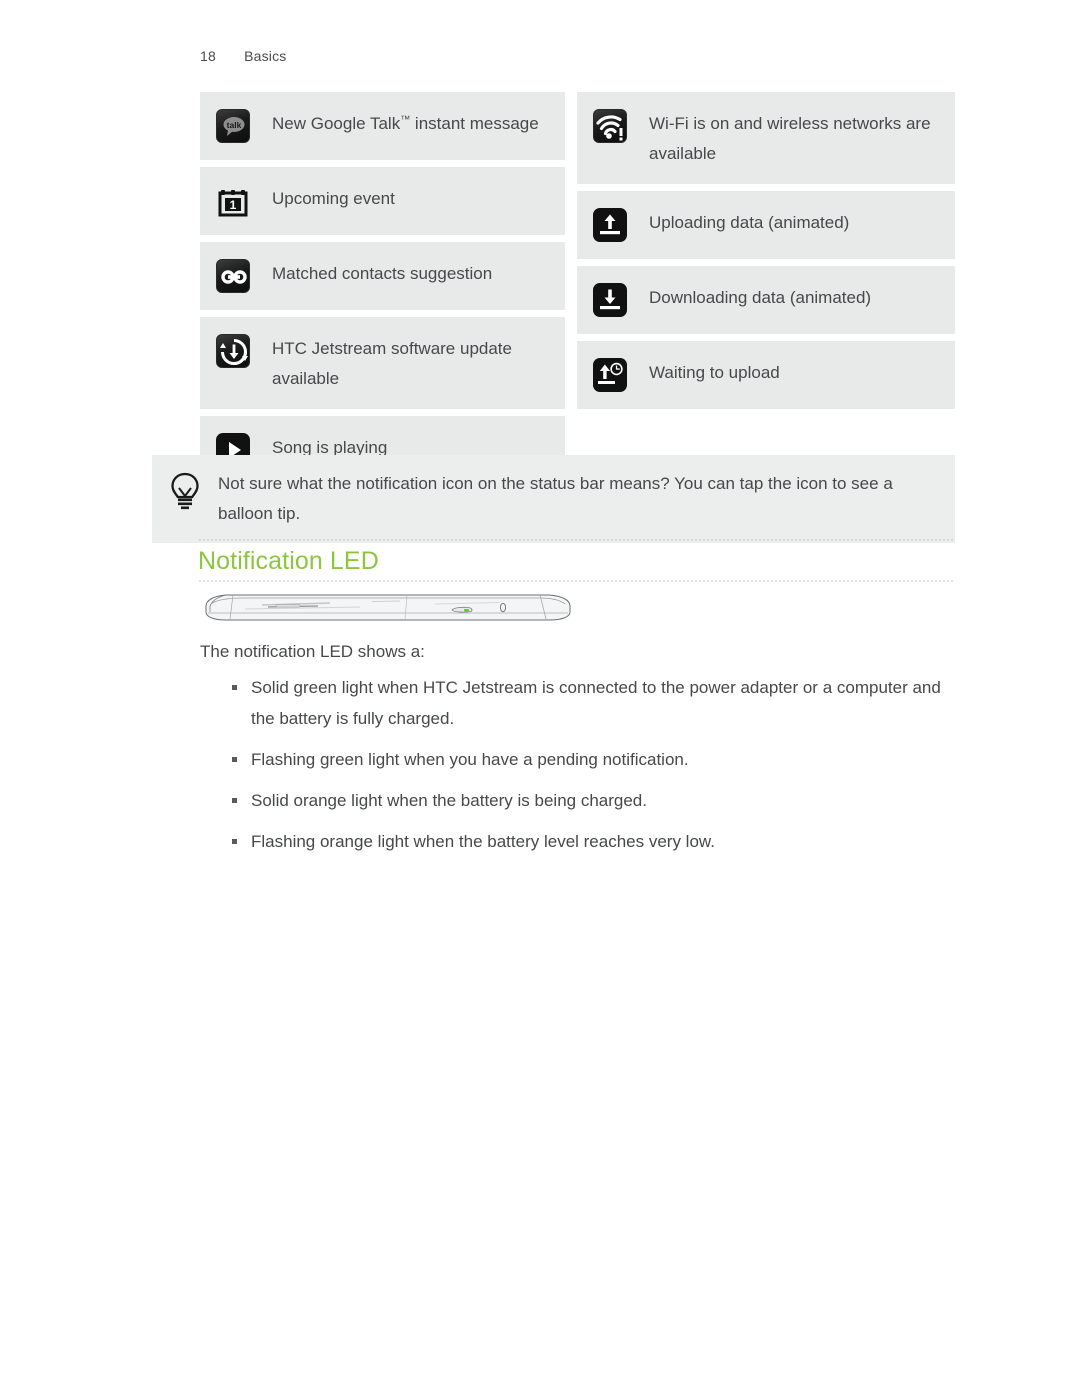 The height and width of the screenshot is (1397, 1080). I want to click on icon-label: HTC Jetstream software update available, so click(392, 363).